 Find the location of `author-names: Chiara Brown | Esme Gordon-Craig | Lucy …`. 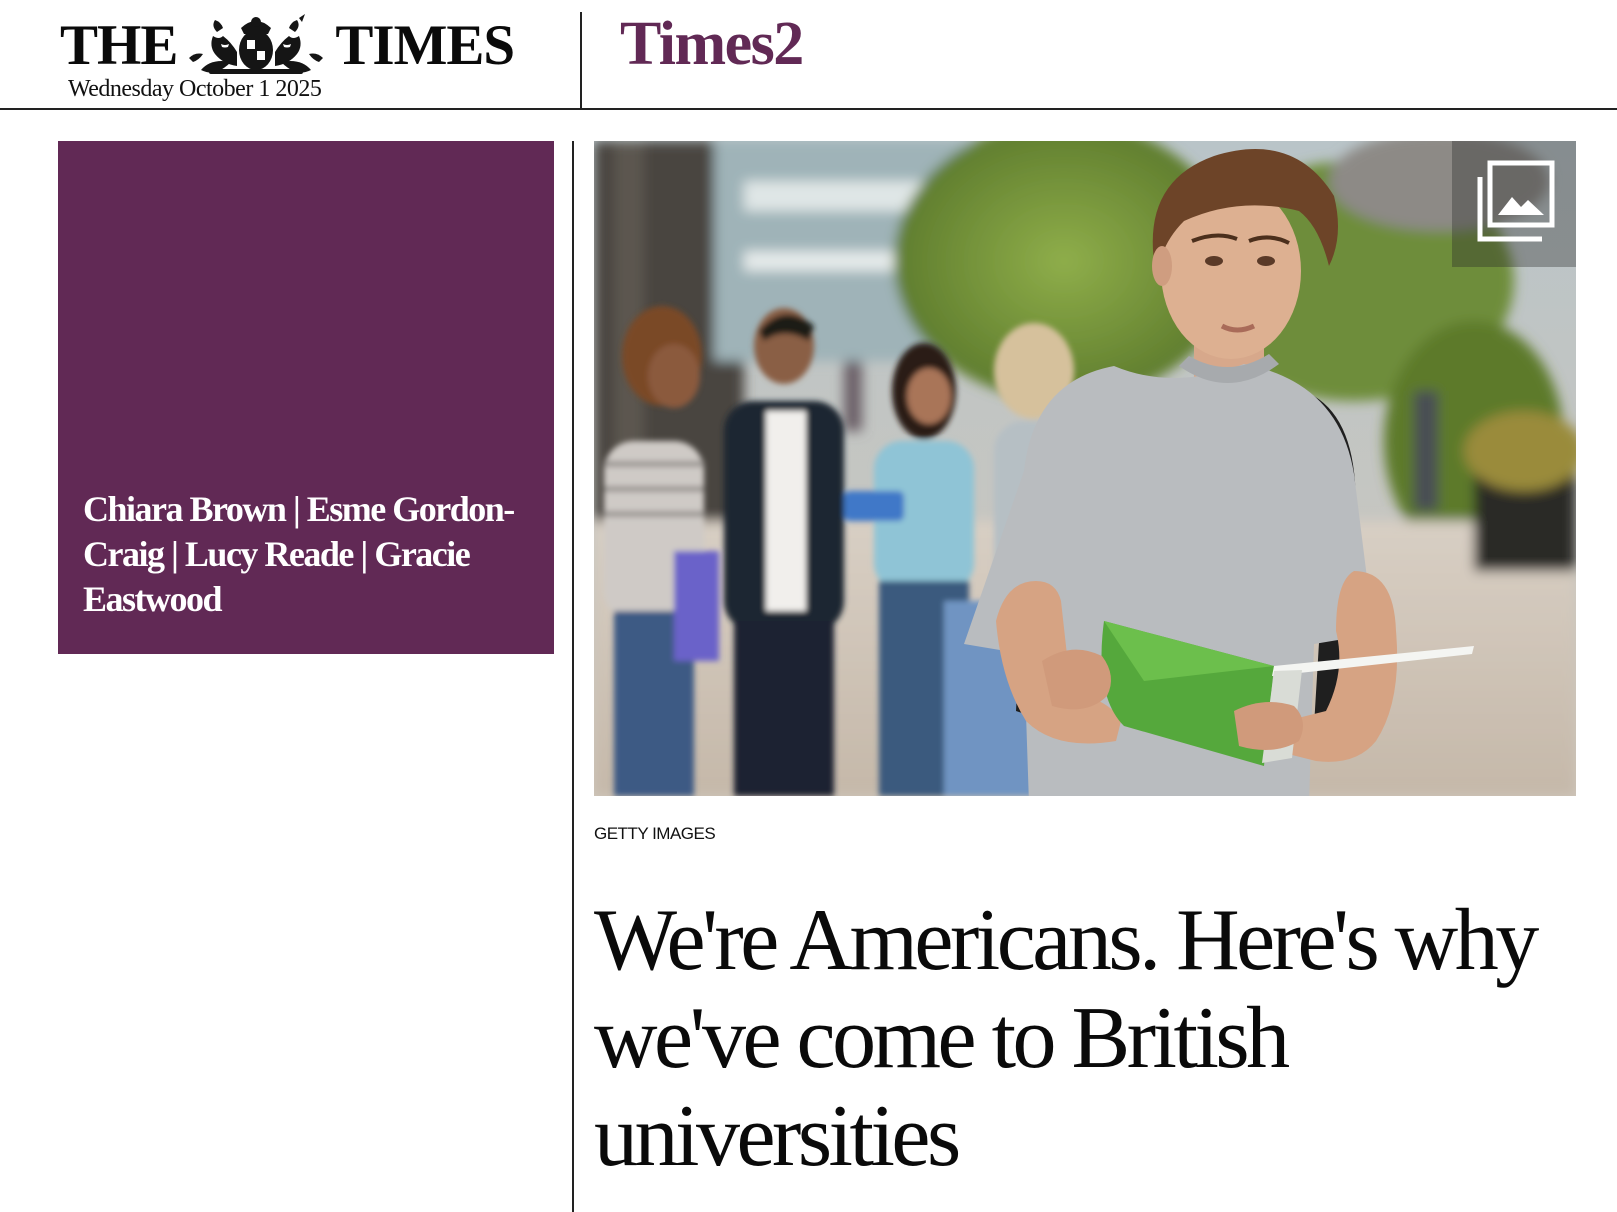

author-names: Chiara Brown | Esme Gordon-Craig | Lucy … is located at coordinates (314, 554).